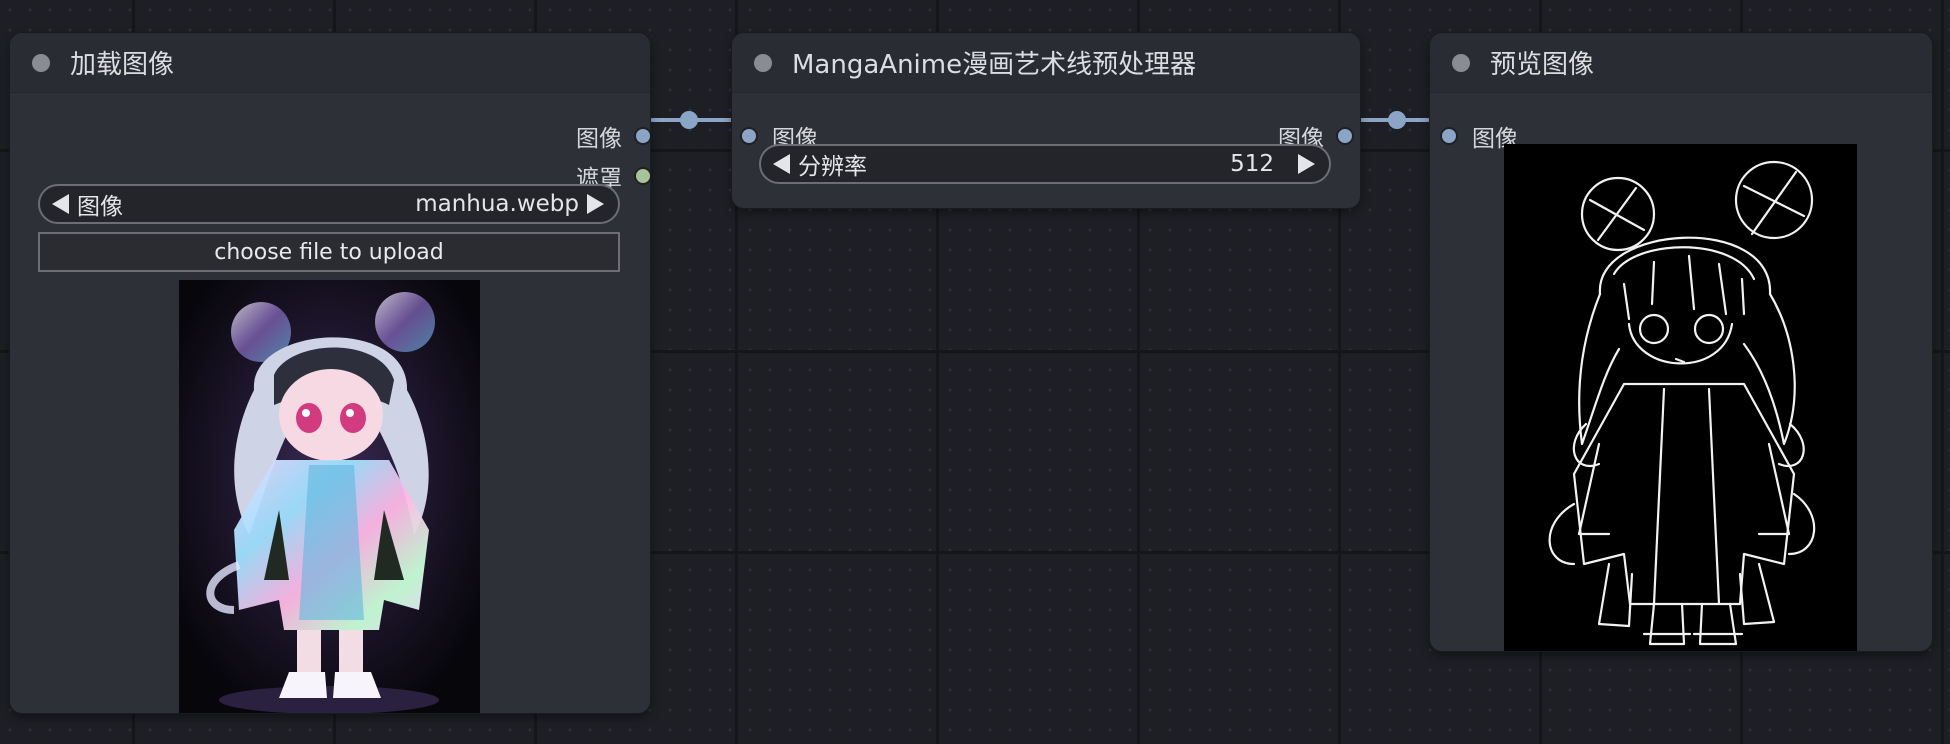 The width and height of the screenshot is (1950, 744). Describe the element at coordinates (832, 167) in the screenshot. I see `widget-label: 分辨率` at that location.